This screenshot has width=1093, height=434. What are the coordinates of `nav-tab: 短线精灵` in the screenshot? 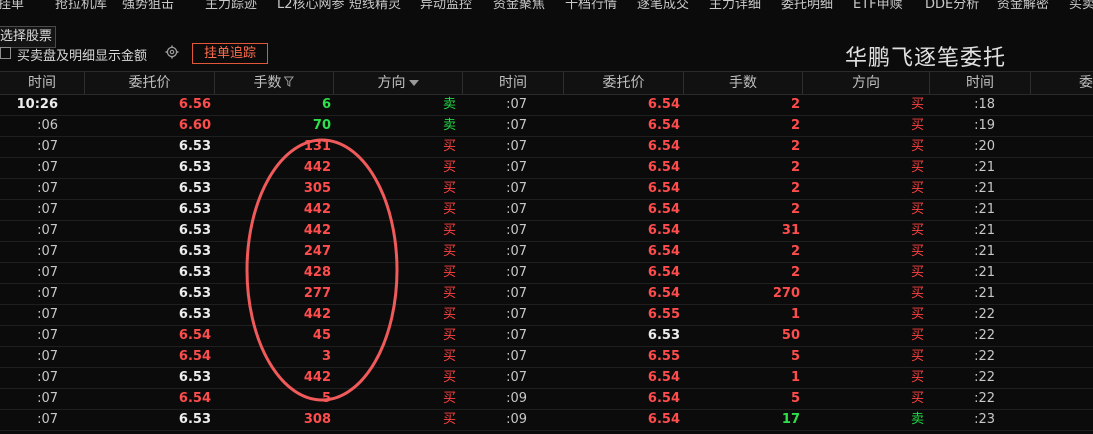 It's located at (375, 6).